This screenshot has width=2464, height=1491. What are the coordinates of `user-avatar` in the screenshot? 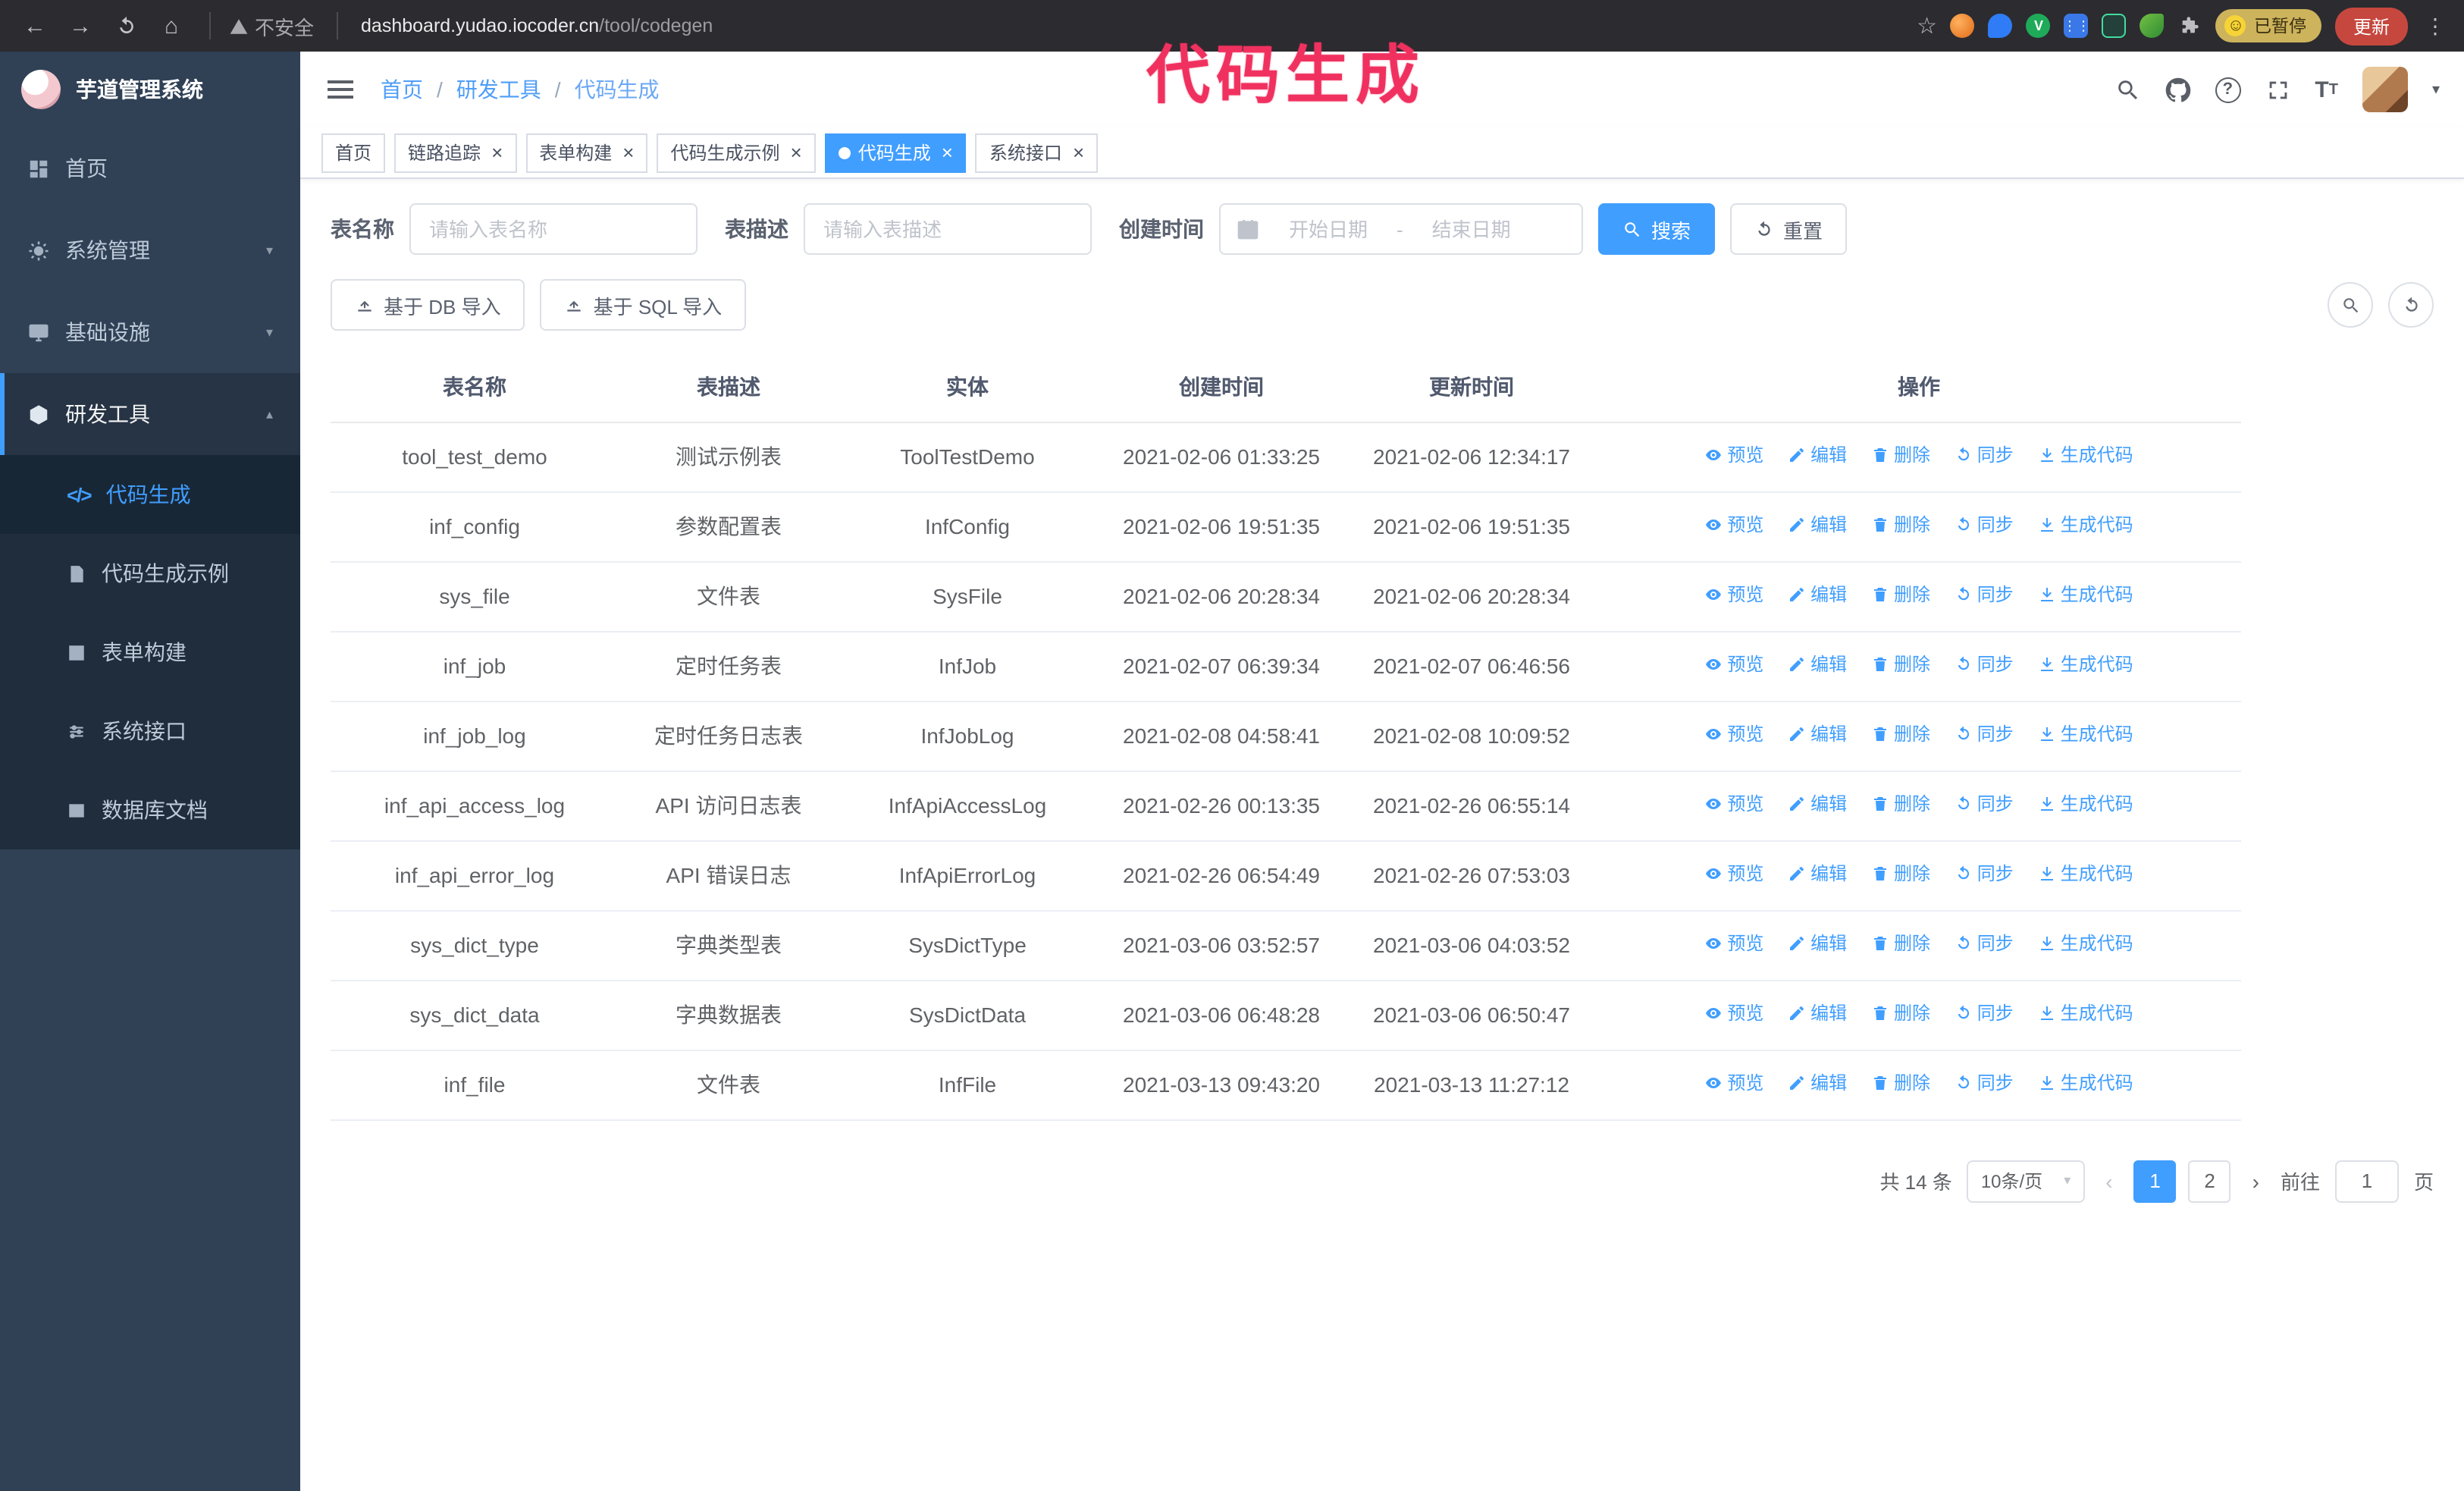 It's located at (2385, 89).